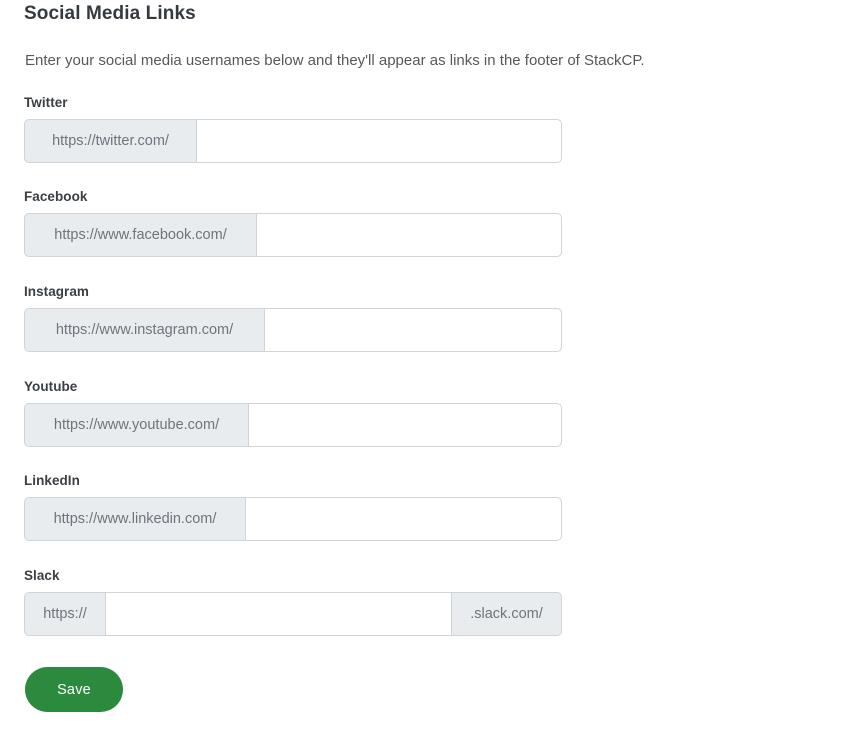 Image resolution: width=857 pixels, height=736 pixels. Describe the element at coordinates (56, 196) in the screenshot. I see `field-label-facebook: Facebook` at that location.